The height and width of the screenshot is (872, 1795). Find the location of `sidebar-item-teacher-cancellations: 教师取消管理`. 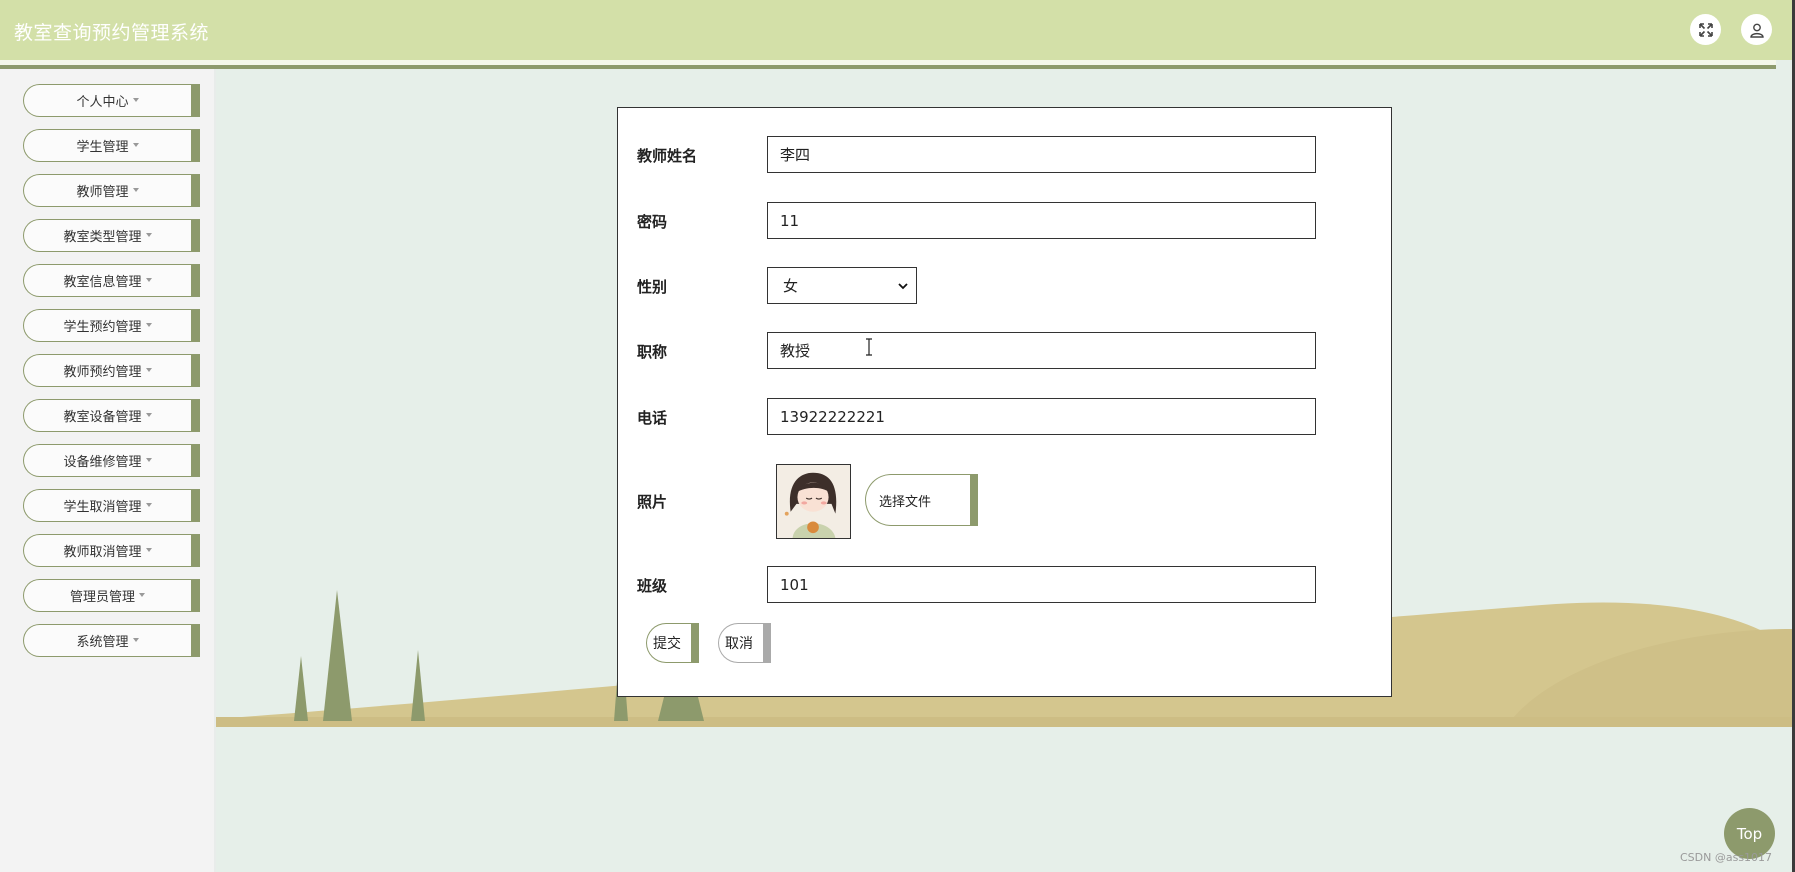

sidebar-item-teacher-cancellations: 教师取消管理 is located at coordinates (111, 550).